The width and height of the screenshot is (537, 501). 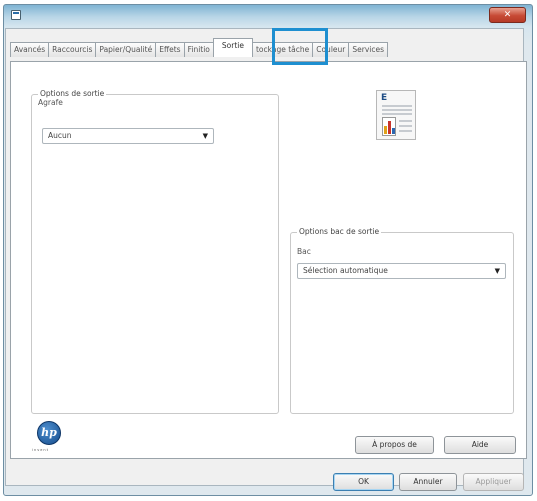 What do you see at coordinates (300, 46) in the screenshot?
I see `tab-highlight-frame` at bounding box center [300, 46].